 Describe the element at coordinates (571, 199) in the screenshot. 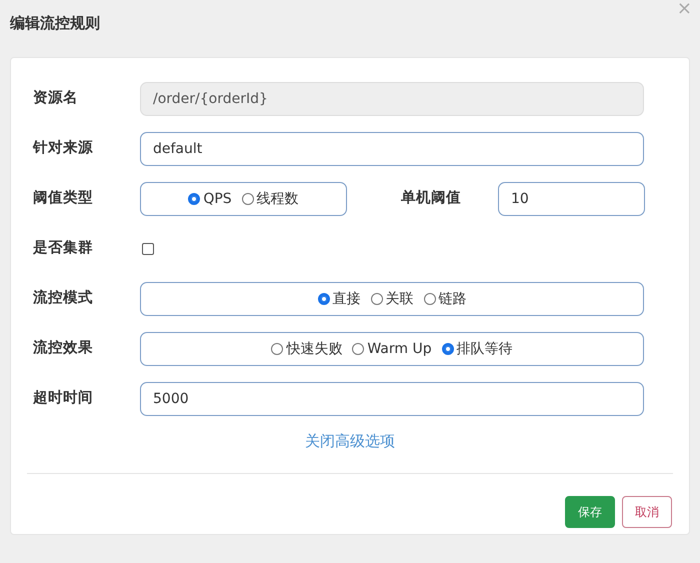

I see `input-field: 10` at that location.